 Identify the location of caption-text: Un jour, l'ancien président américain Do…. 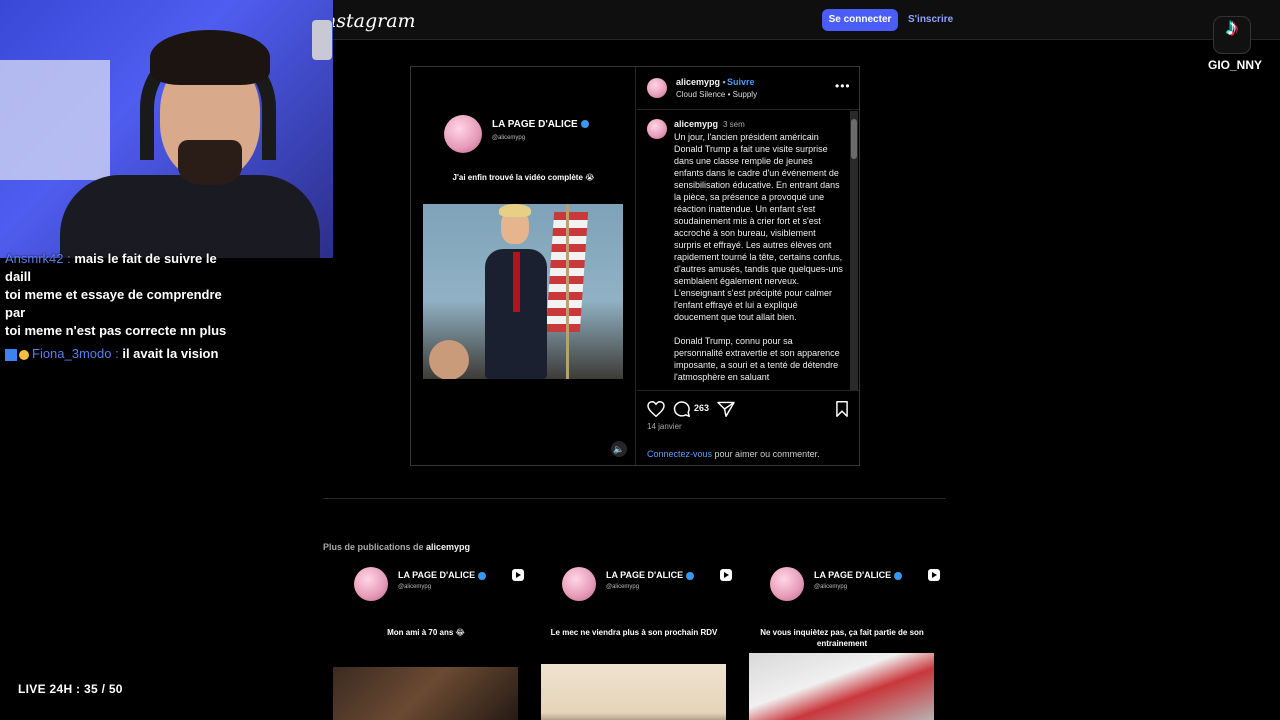
(759, 257).